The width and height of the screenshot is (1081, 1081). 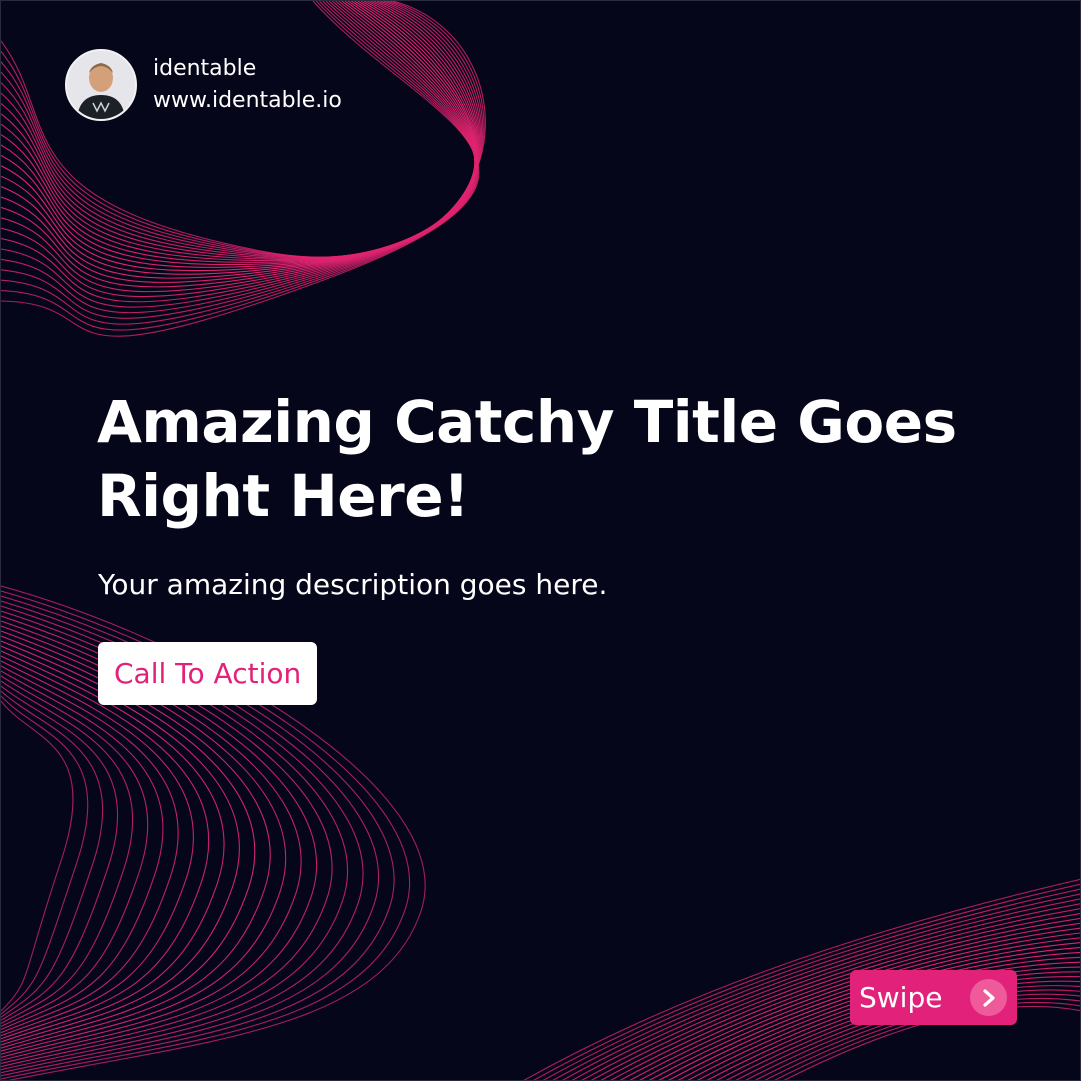 What do you see at coordinates (527, 422) in the screenshot?
I see `title-line-1: Amazing Catchy Title Goes` at bounding box center [527, 422].